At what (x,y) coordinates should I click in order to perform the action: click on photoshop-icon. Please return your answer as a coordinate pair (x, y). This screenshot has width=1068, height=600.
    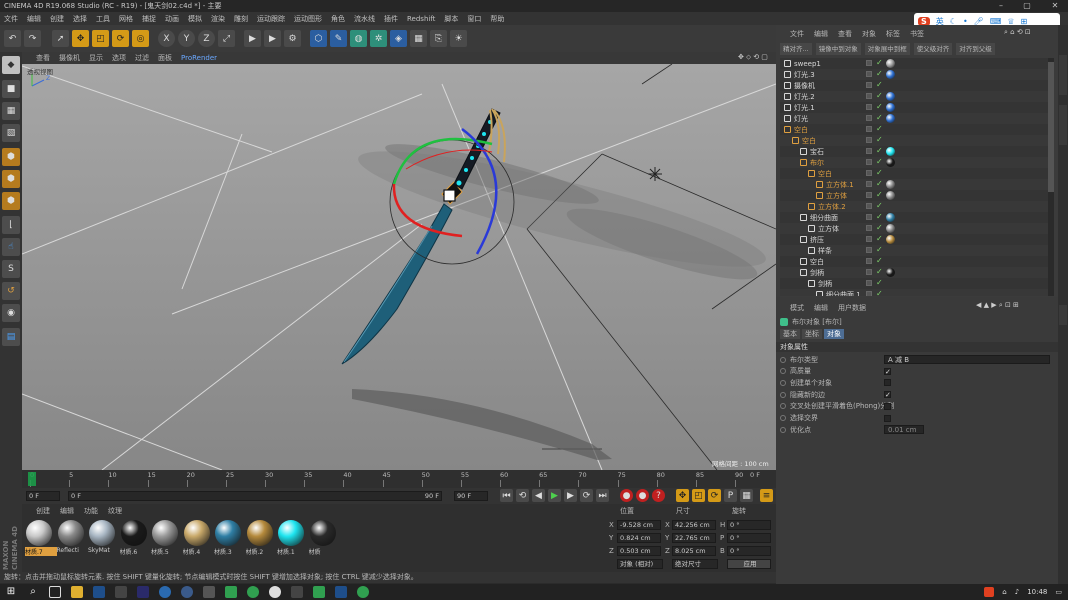
    Looking at the image, I should click on (99, 592).